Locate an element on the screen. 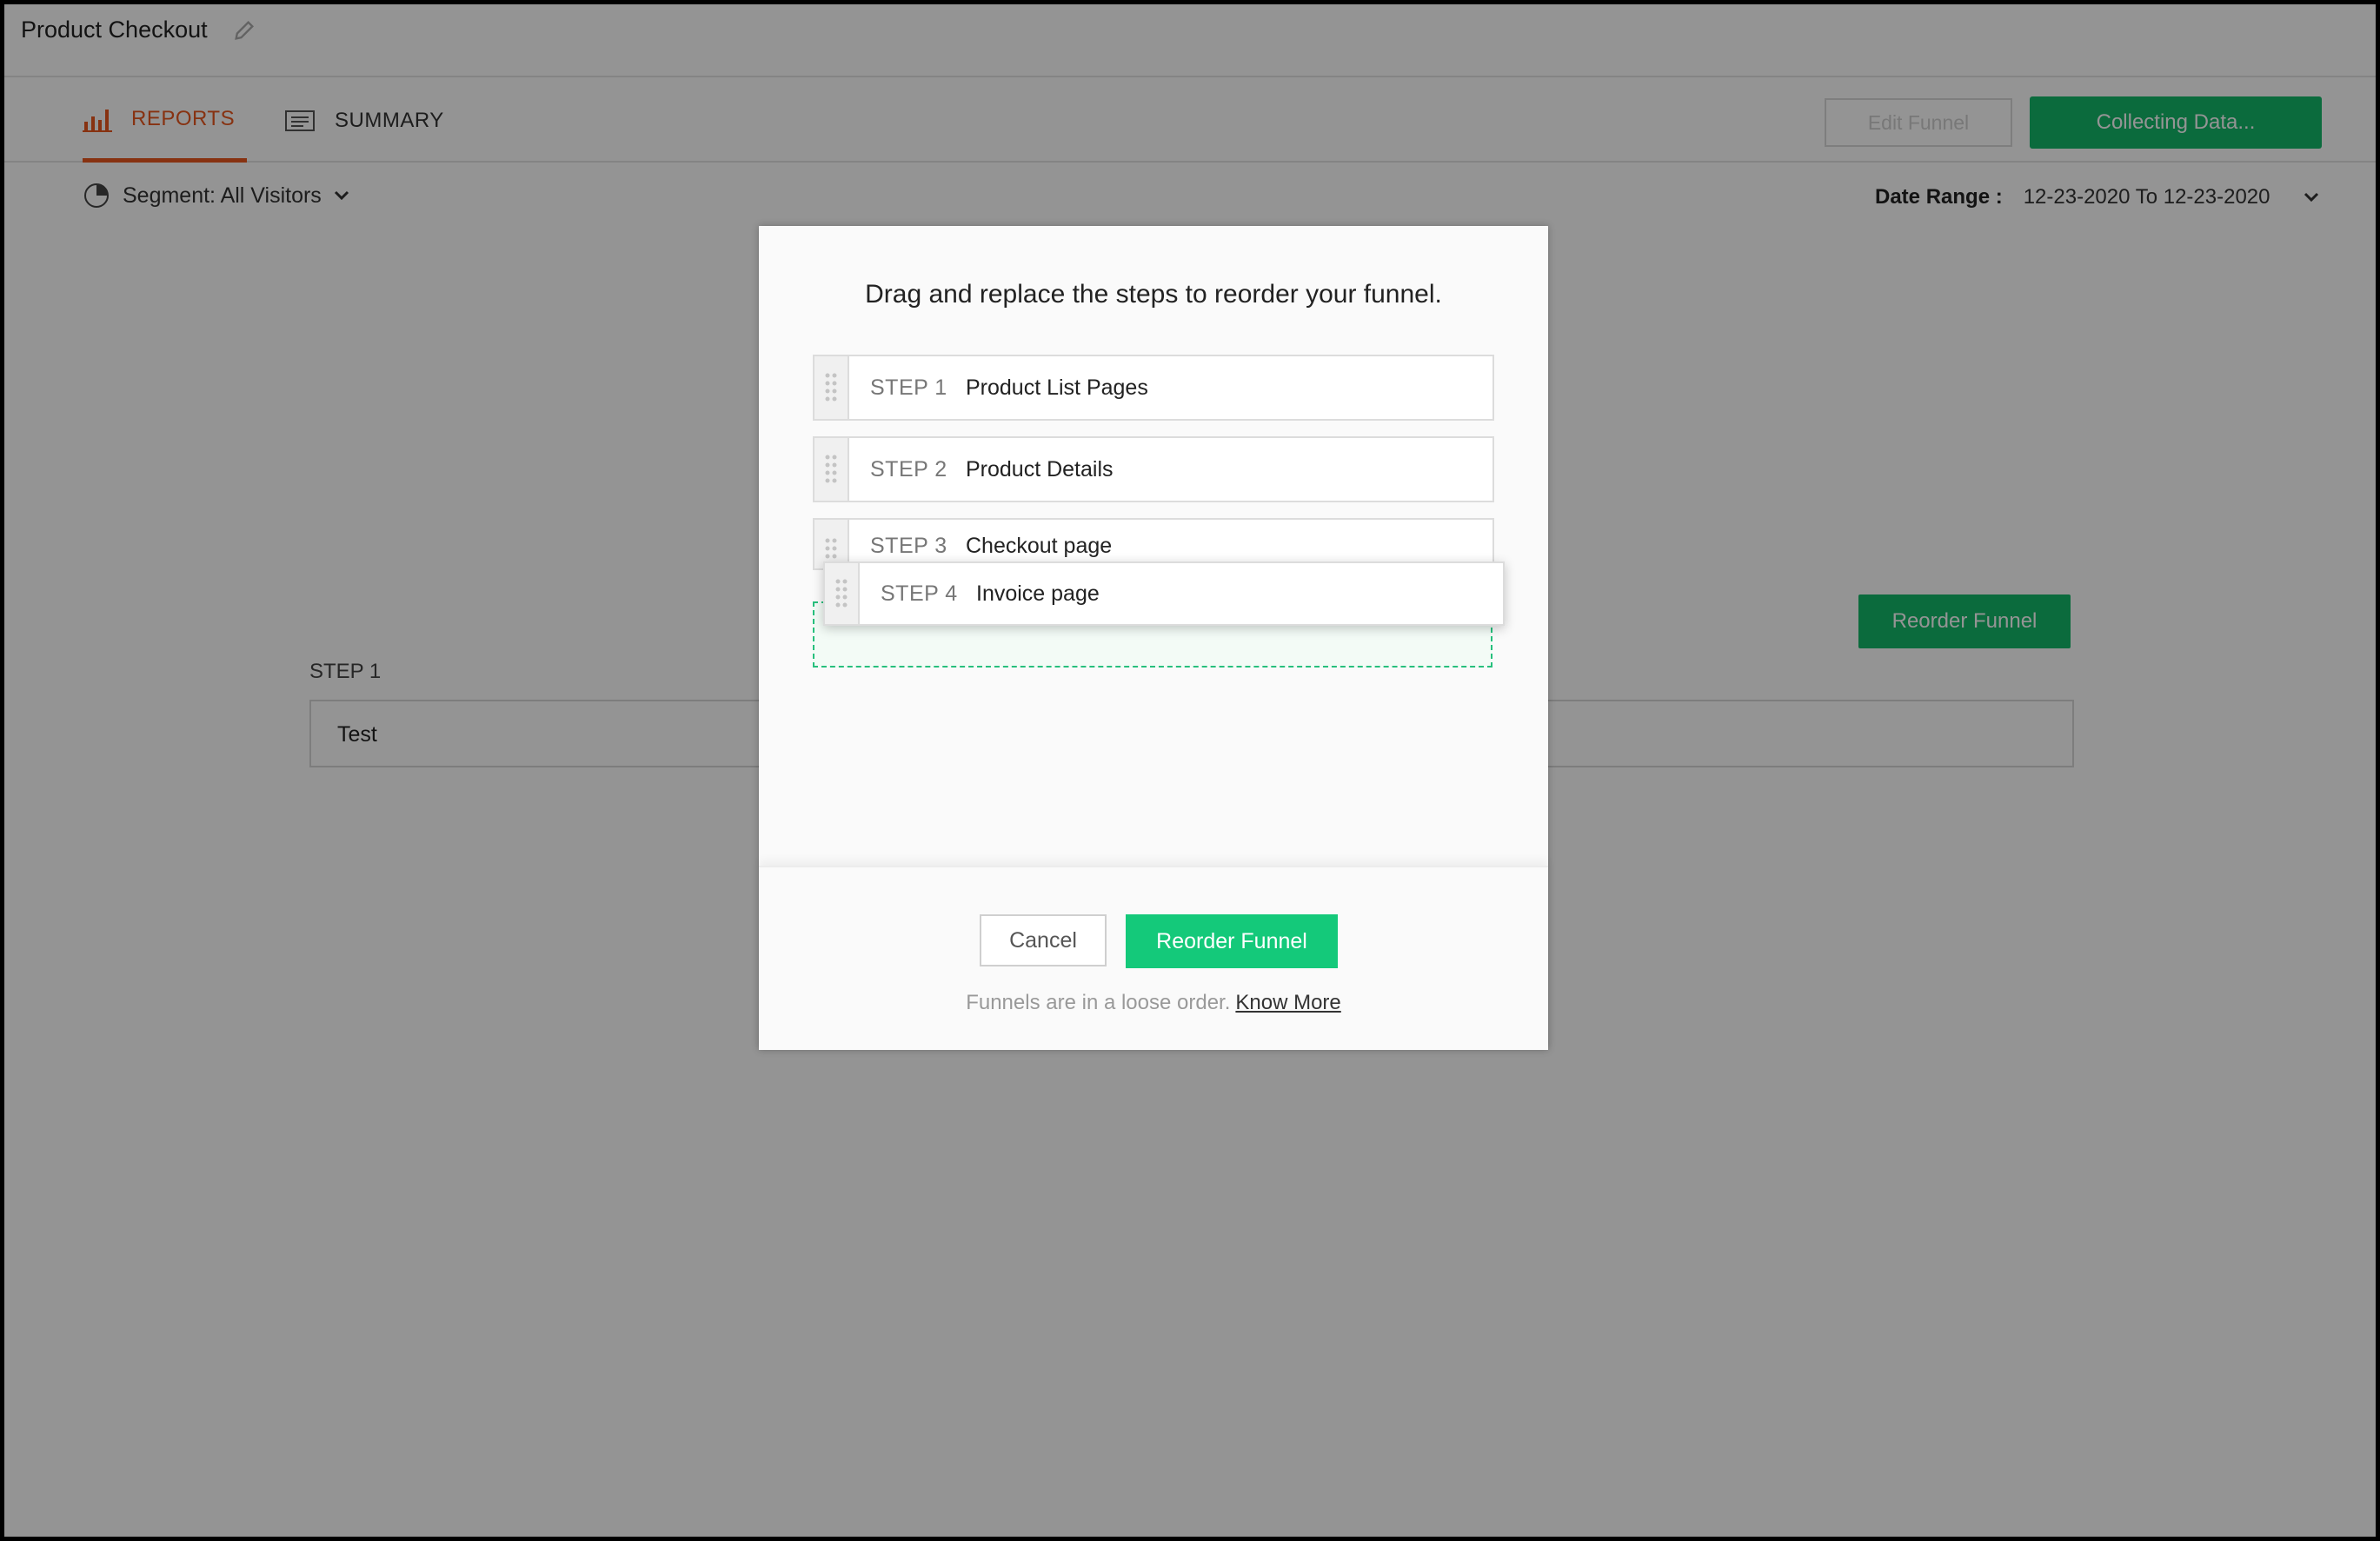 This screenshot has height=1541, width=2380. footer-note: Funnels are in a loose order. Know More is located at coordinates (1153, 1003).